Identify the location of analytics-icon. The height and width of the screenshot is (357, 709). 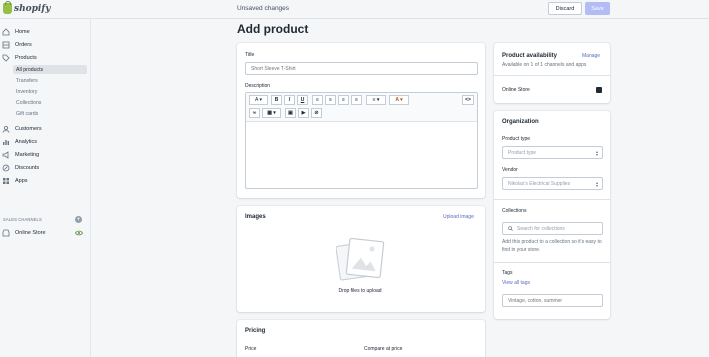
(6, 142).